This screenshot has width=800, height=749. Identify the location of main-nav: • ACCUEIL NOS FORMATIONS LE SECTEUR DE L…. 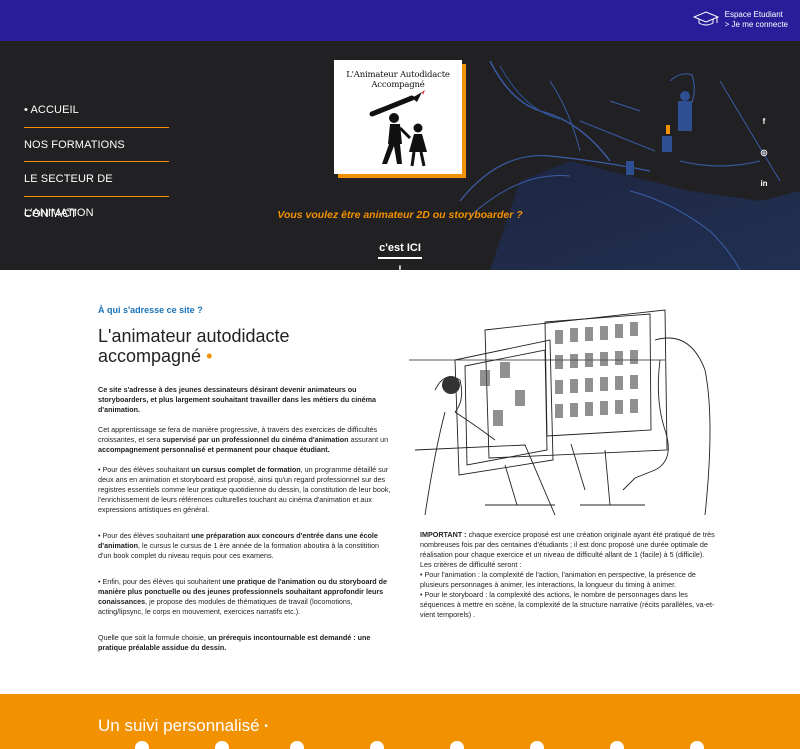
(96, 162).